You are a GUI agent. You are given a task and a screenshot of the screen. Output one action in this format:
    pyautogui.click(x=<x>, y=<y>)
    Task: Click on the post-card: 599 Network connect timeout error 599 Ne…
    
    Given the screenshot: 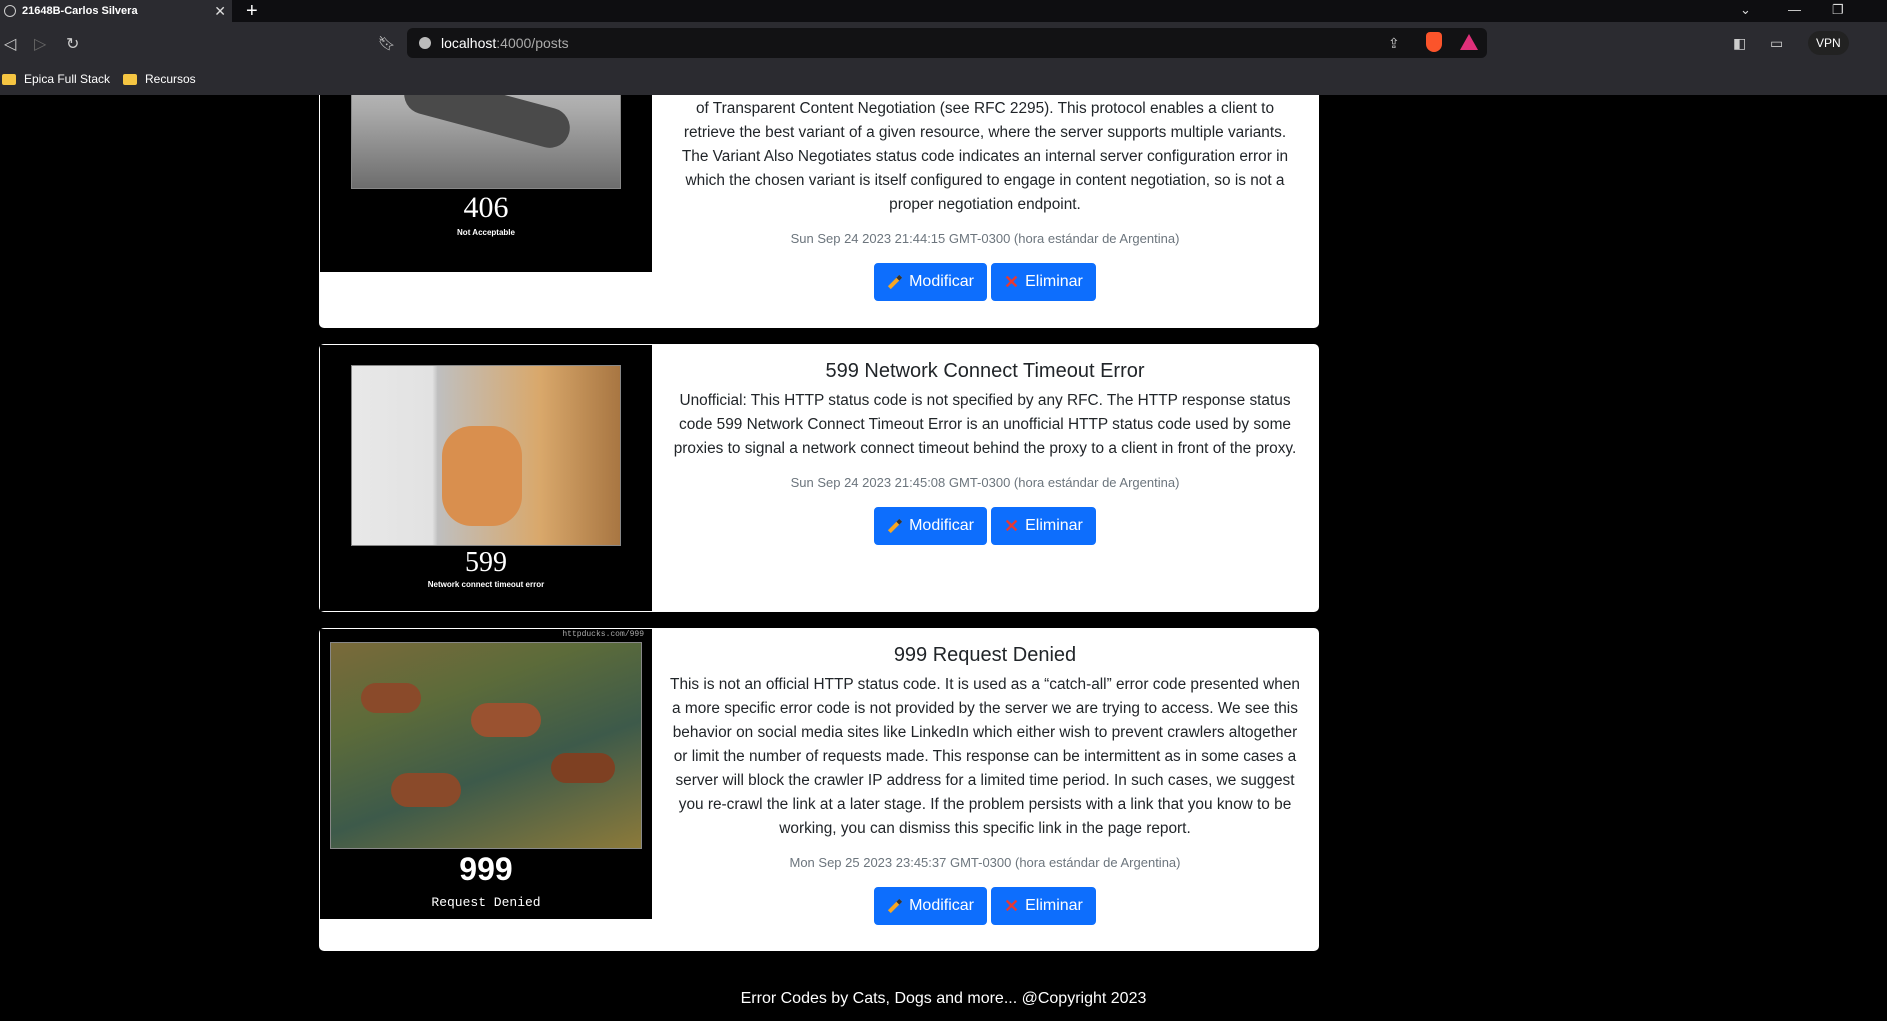 What is the action you would take?
    pyautogui.click(x=819, y=478)
    